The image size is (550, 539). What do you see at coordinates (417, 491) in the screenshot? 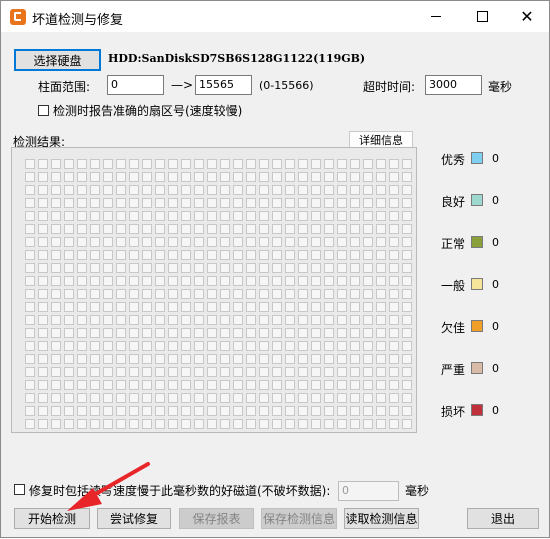
I see `slow-threshold-unit: 毫秒` at bounding box center [417, 491].